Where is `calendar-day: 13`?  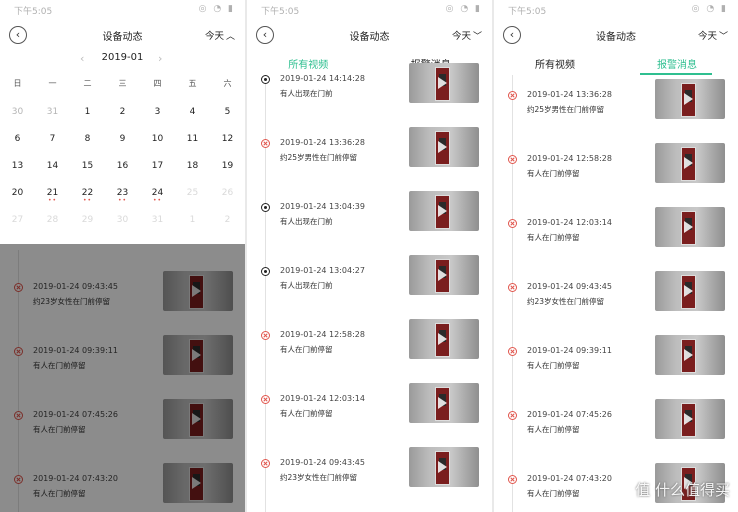
calendar-day: 13 is located at coordinates (17, 166).